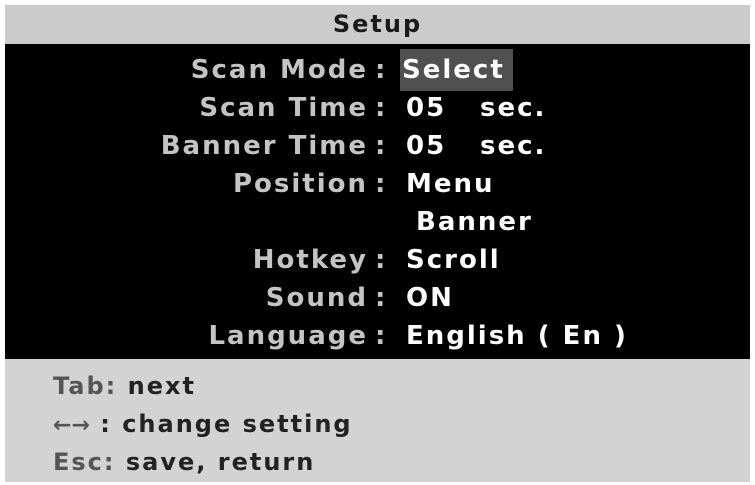  I want to click on setting-row-sound: Sound : ON, so click(377, 298).